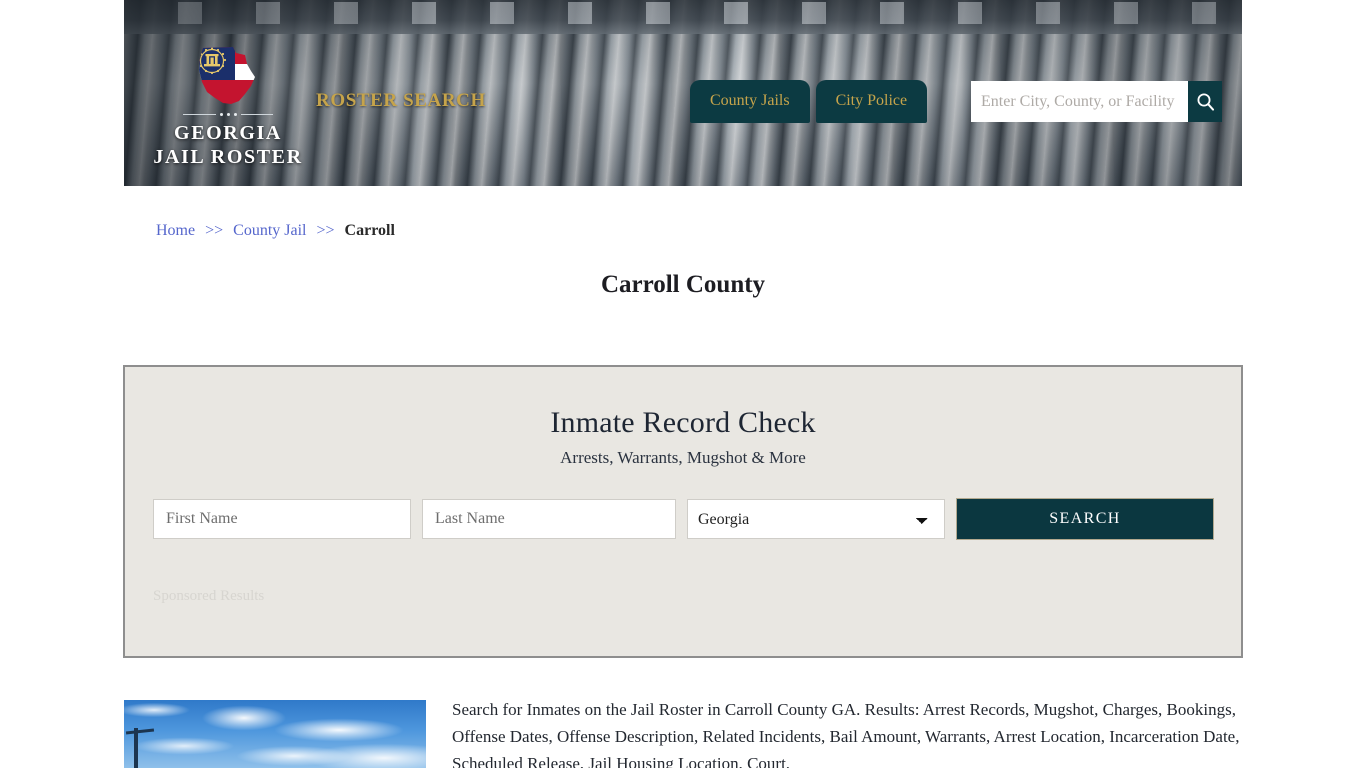 The height and width of the screenshot is (768, 1366). I want to click on logo-line-2: JAIL ROSTER, so click(228, 157).